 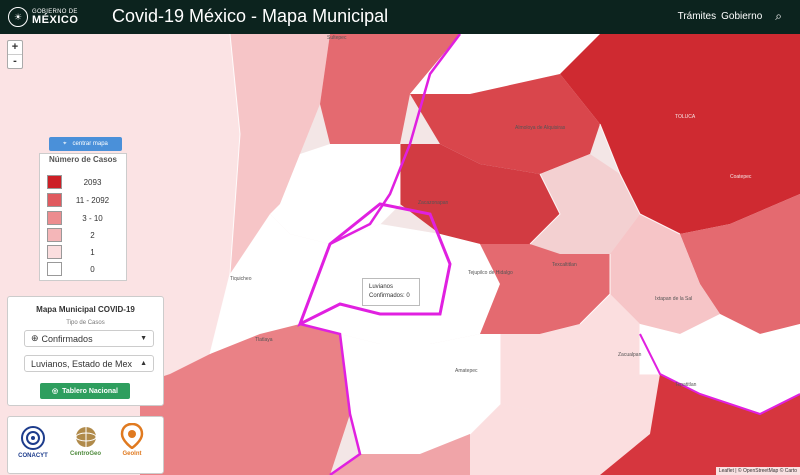 What do you see at coordinates (85, 437) in the screenshot?
I see `globe-icon` at bounding box center [85, 437].